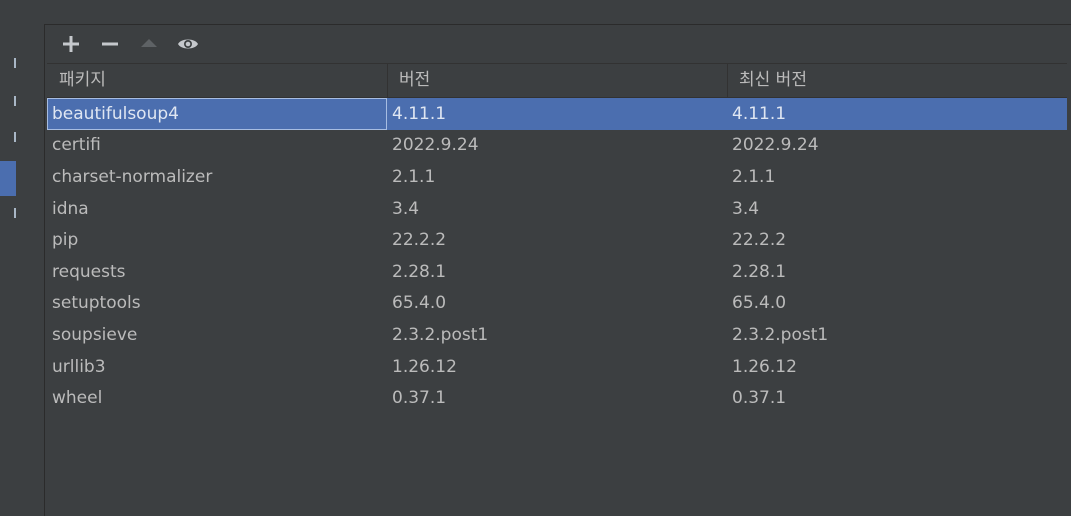  I want to click on table-header: 패키지 버전 최신 버전, so click(557, 80).